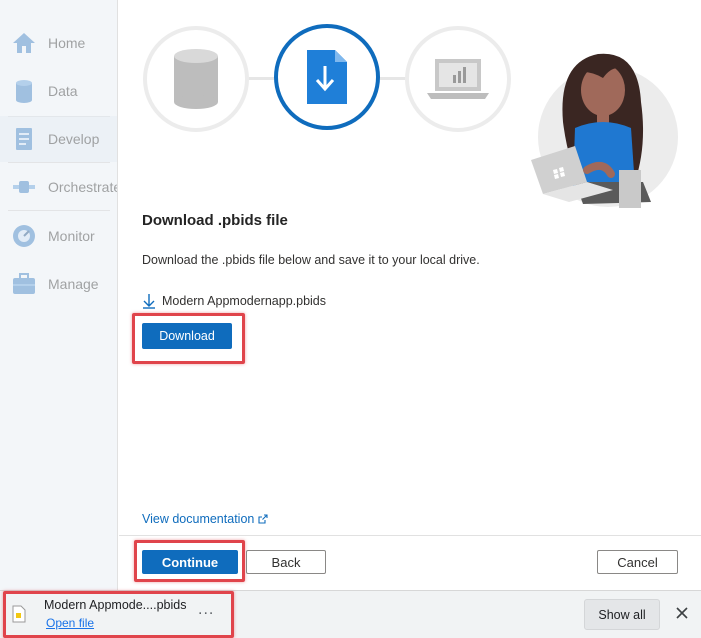 The width and height of the screenshot is (701, 638). Describe the element at coordinates (19, 614) in the screenshot. I see `file-icon` at that location.